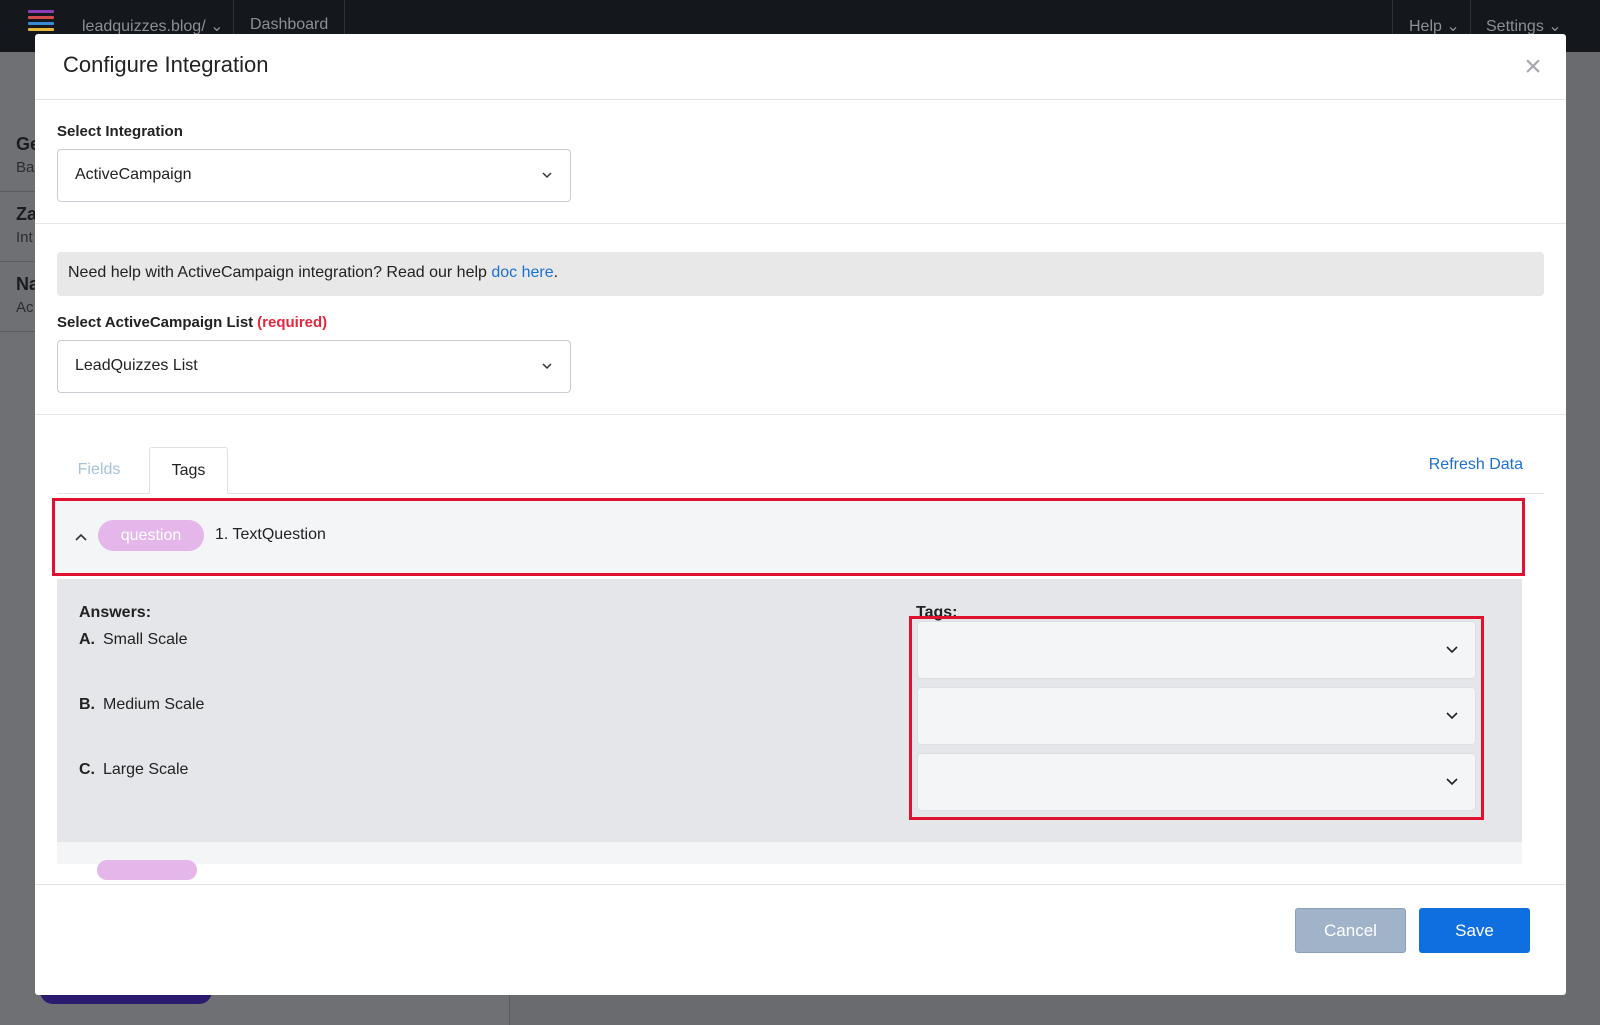 The width and height of the screenshot is (1600, 1025). What do you see at coordinates (27, 214) in the screenshot?
I see `sidebar-item-title: Za` at bounding box center [27, 214].